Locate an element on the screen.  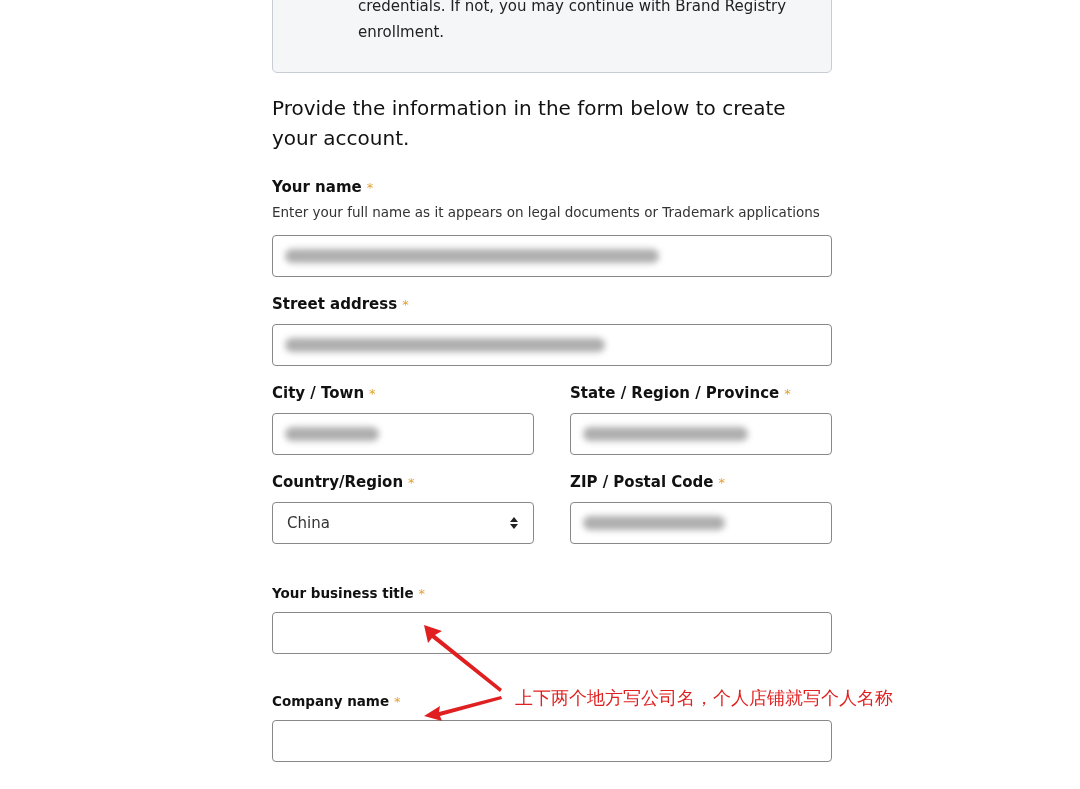
field-label: Company name is located at coordinates (331, 701).